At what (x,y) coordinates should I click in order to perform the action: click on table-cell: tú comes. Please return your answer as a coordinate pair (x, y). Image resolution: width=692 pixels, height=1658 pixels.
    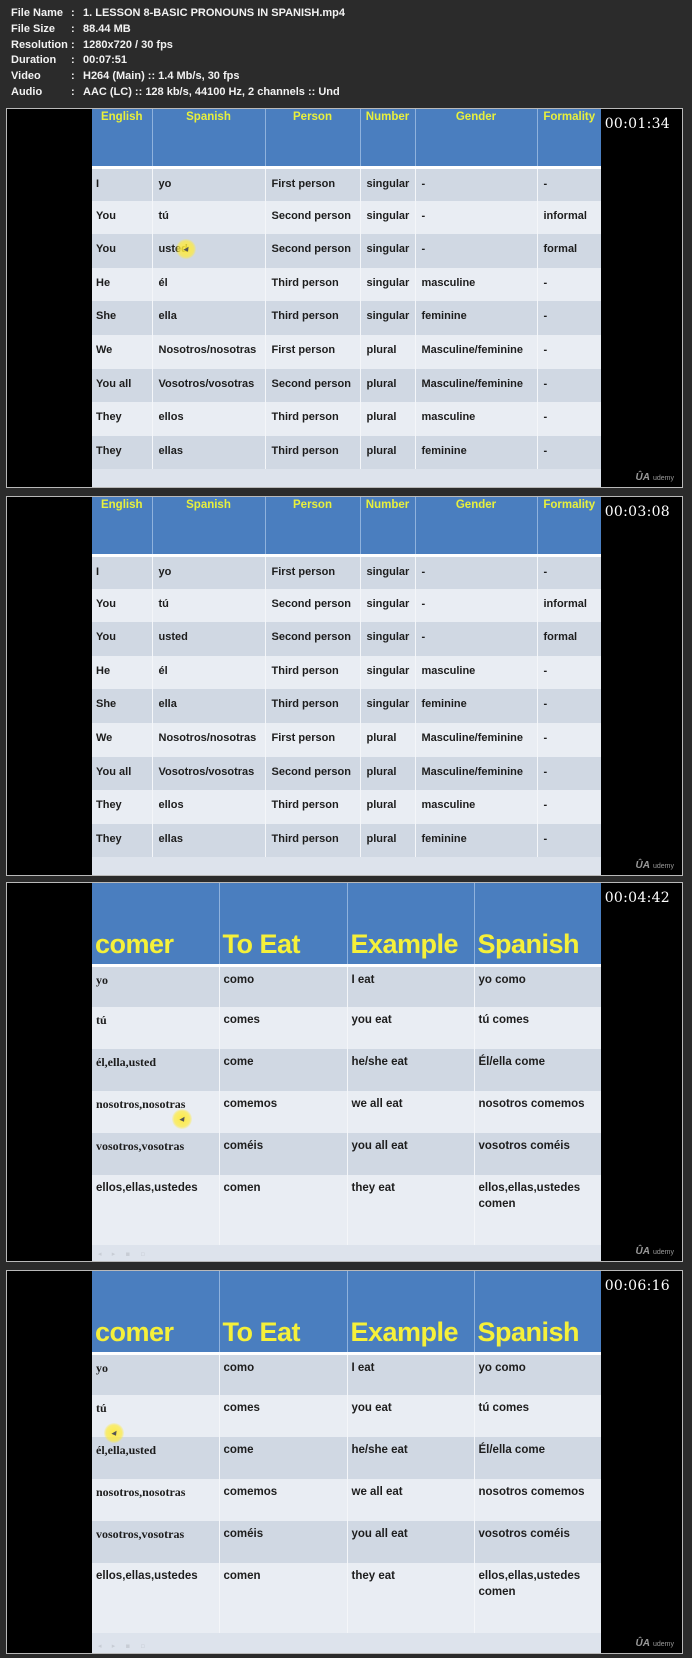
    Looking at the image, I should click on (537, 1028).